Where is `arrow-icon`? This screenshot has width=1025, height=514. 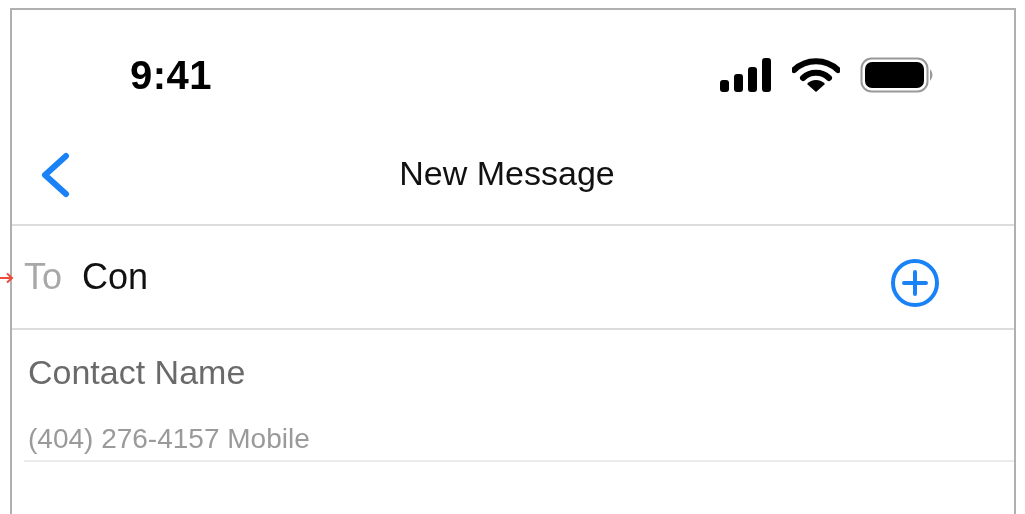 arrow-icon is located at coordinates (7, 278).